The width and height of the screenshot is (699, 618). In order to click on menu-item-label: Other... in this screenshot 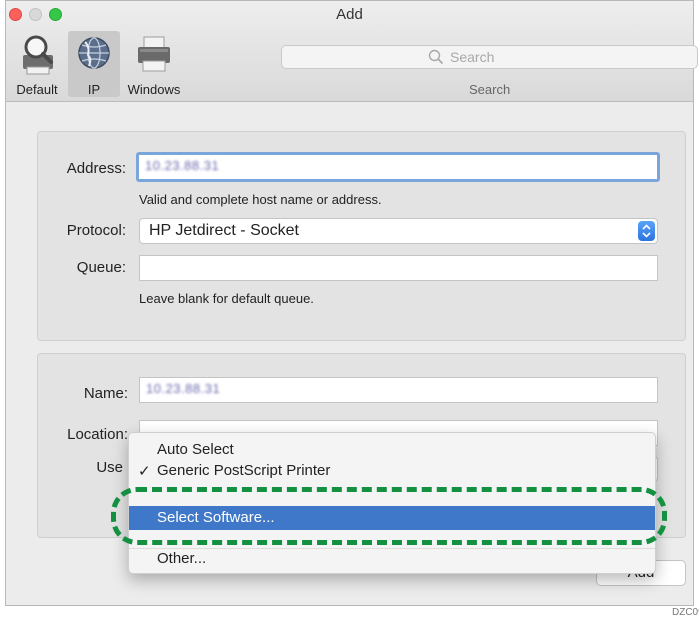, I will do `click(182, 558)`.